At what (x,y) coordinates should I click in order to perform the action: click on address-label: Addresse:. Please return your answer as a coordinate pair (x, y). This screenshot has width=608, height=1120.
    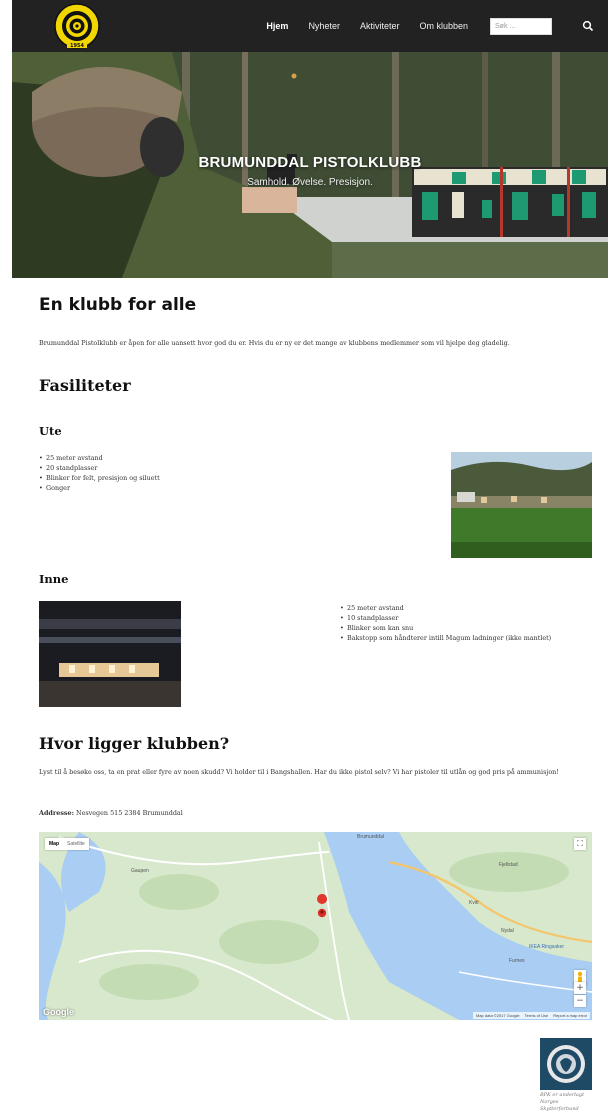
    Looking at the image, I should click on (56, 813).